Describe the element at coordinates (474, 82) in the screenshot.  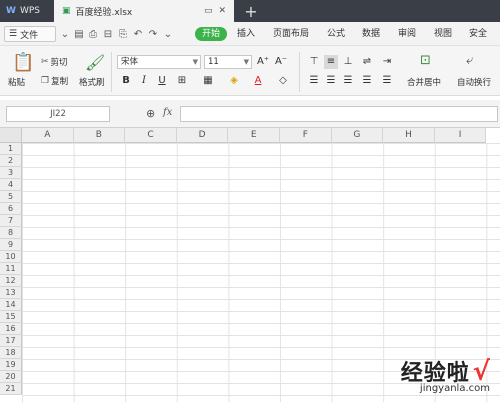
I see `wrap-text-button: 自动换行` at that location.